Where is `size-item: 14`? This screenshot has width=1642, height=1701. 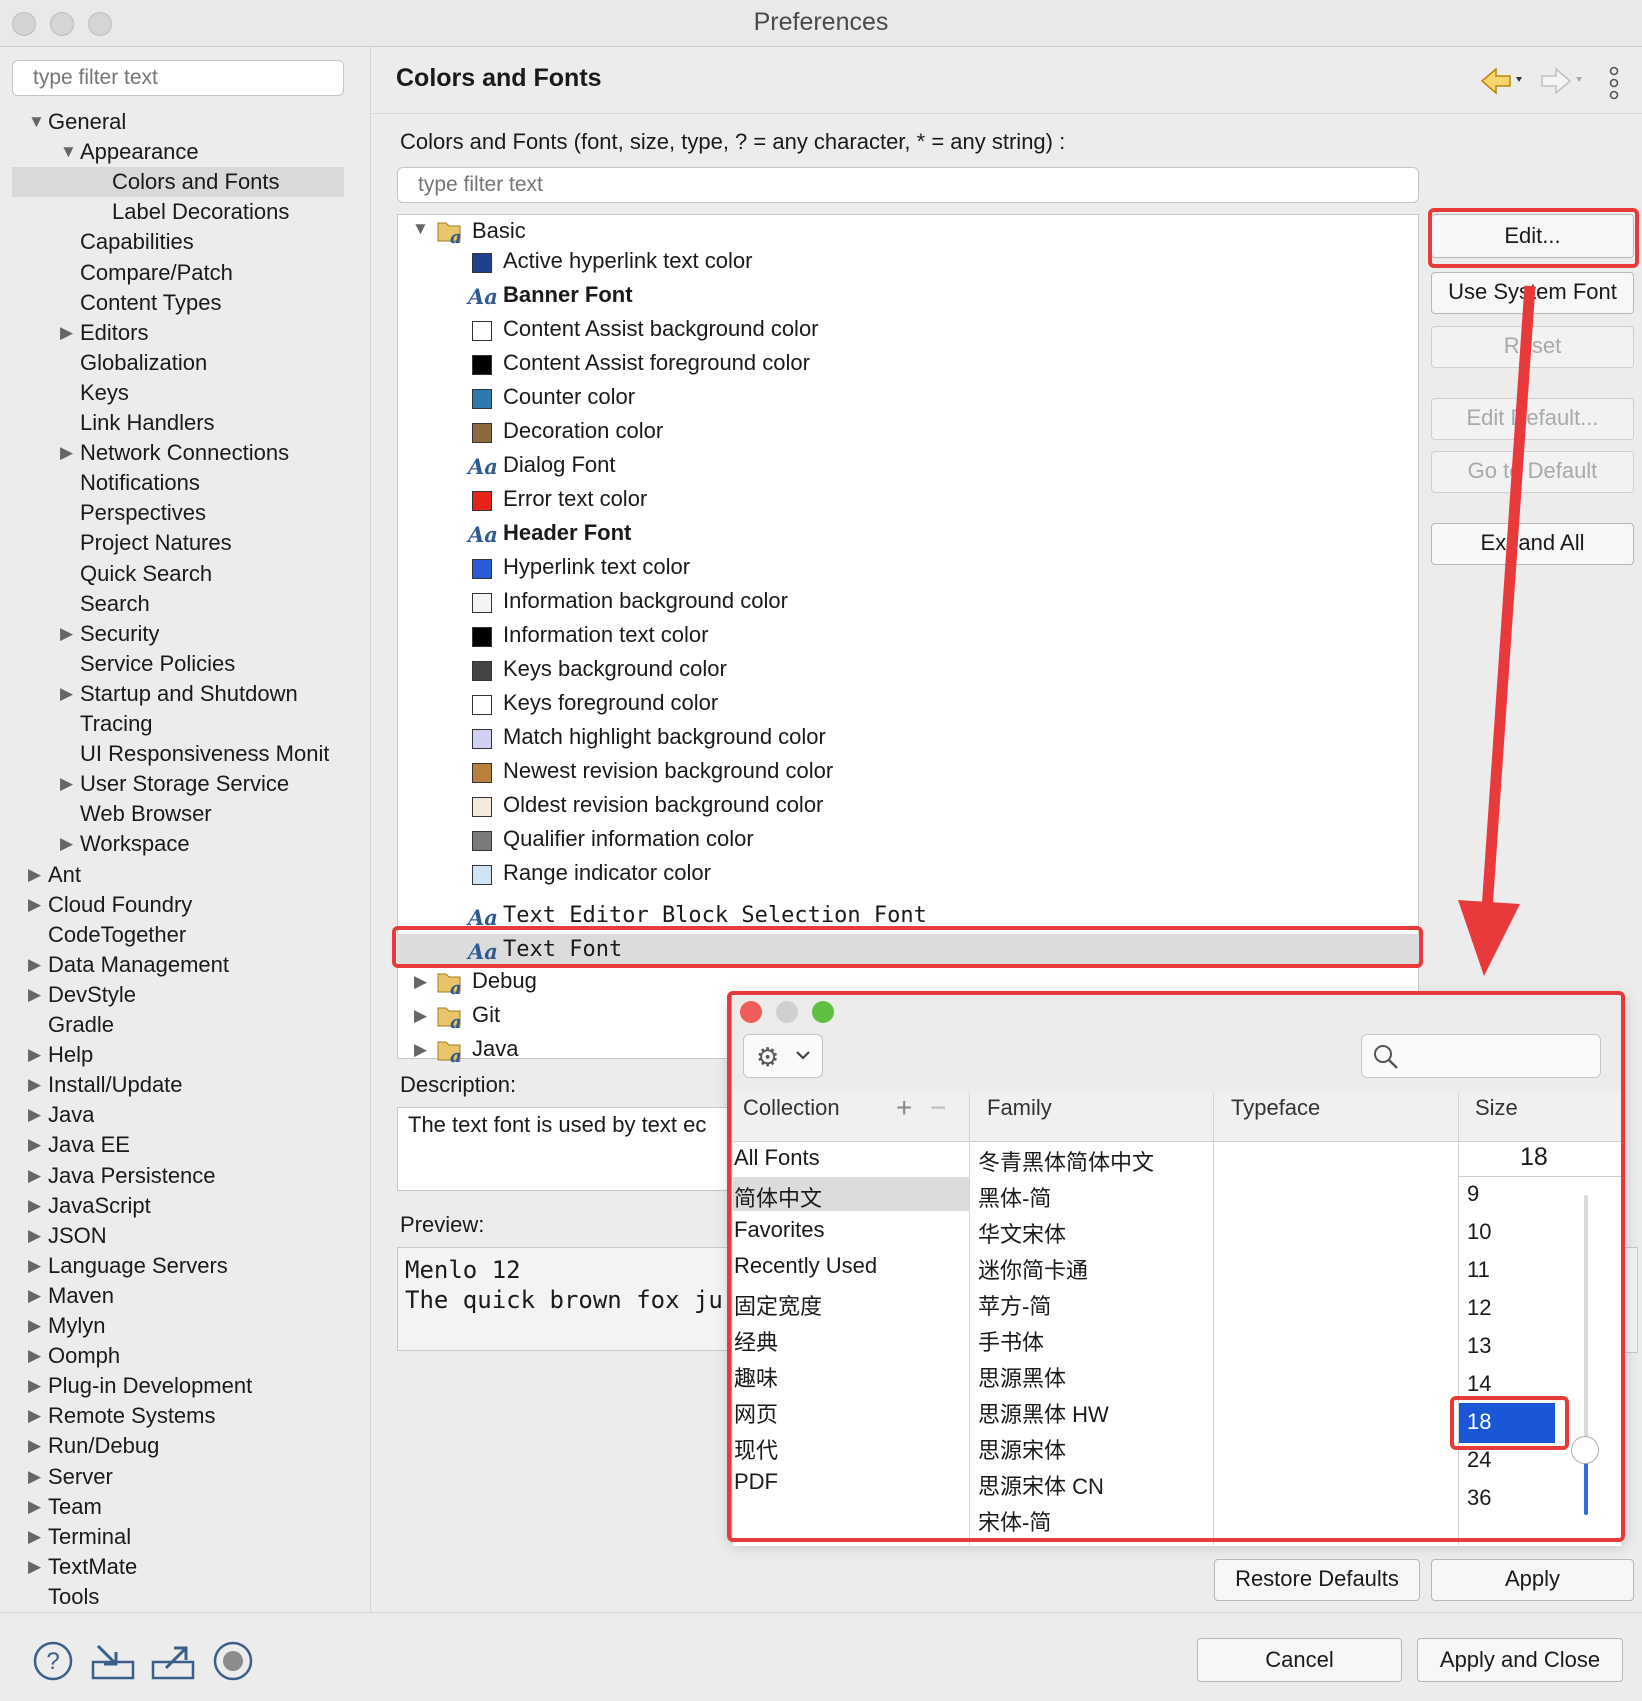
size-item: 14 is located at coordinates (1479, 1384).